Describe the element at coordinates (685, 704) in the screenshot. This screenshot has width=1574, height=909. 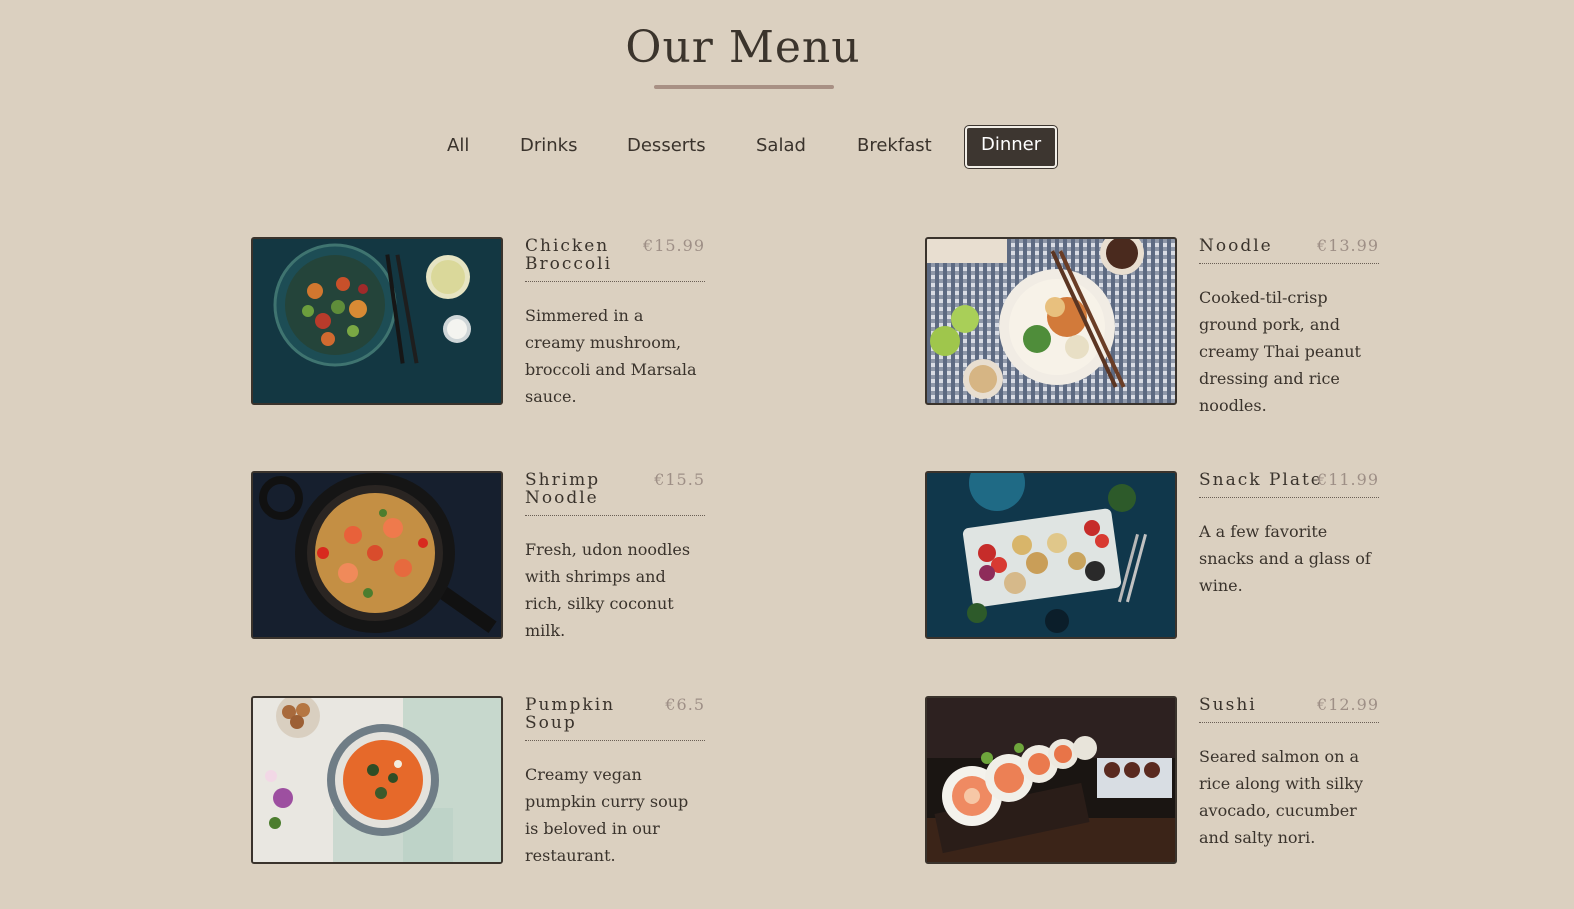
I see `item-price: €6.5` at that location.